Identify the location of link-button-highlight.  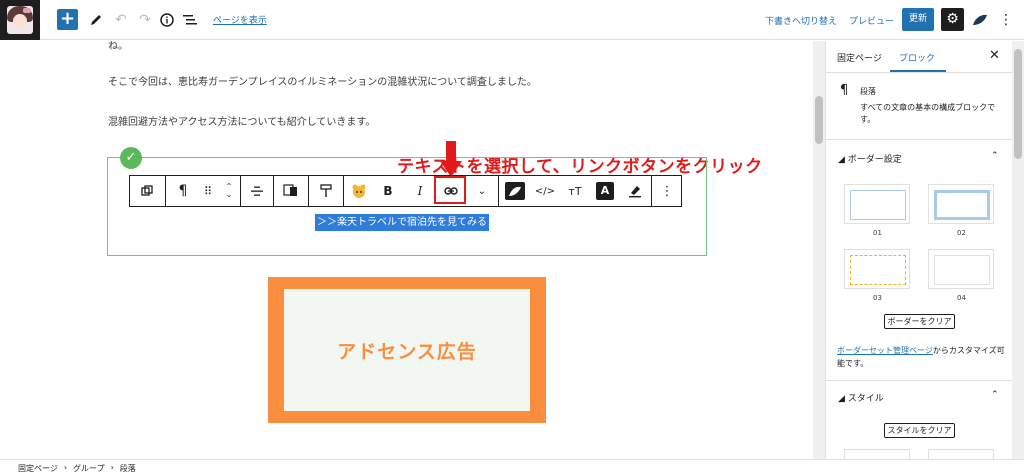
(450, 190).